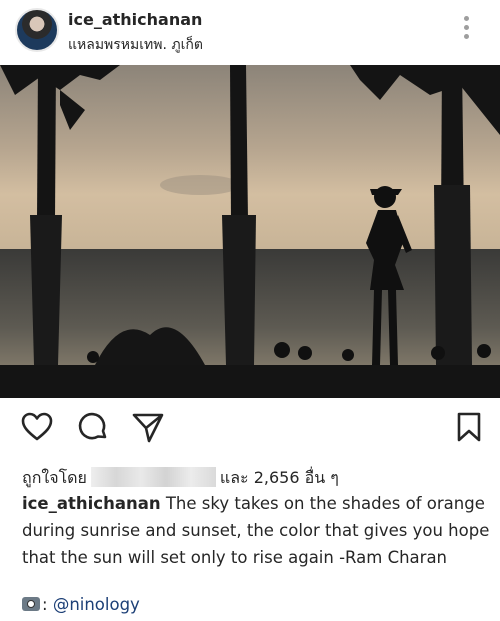  Describe the element at coordinates (279, 477) in the screenshot. I see `likes-count: และ 2,656 อื่น ๆ` at that location.